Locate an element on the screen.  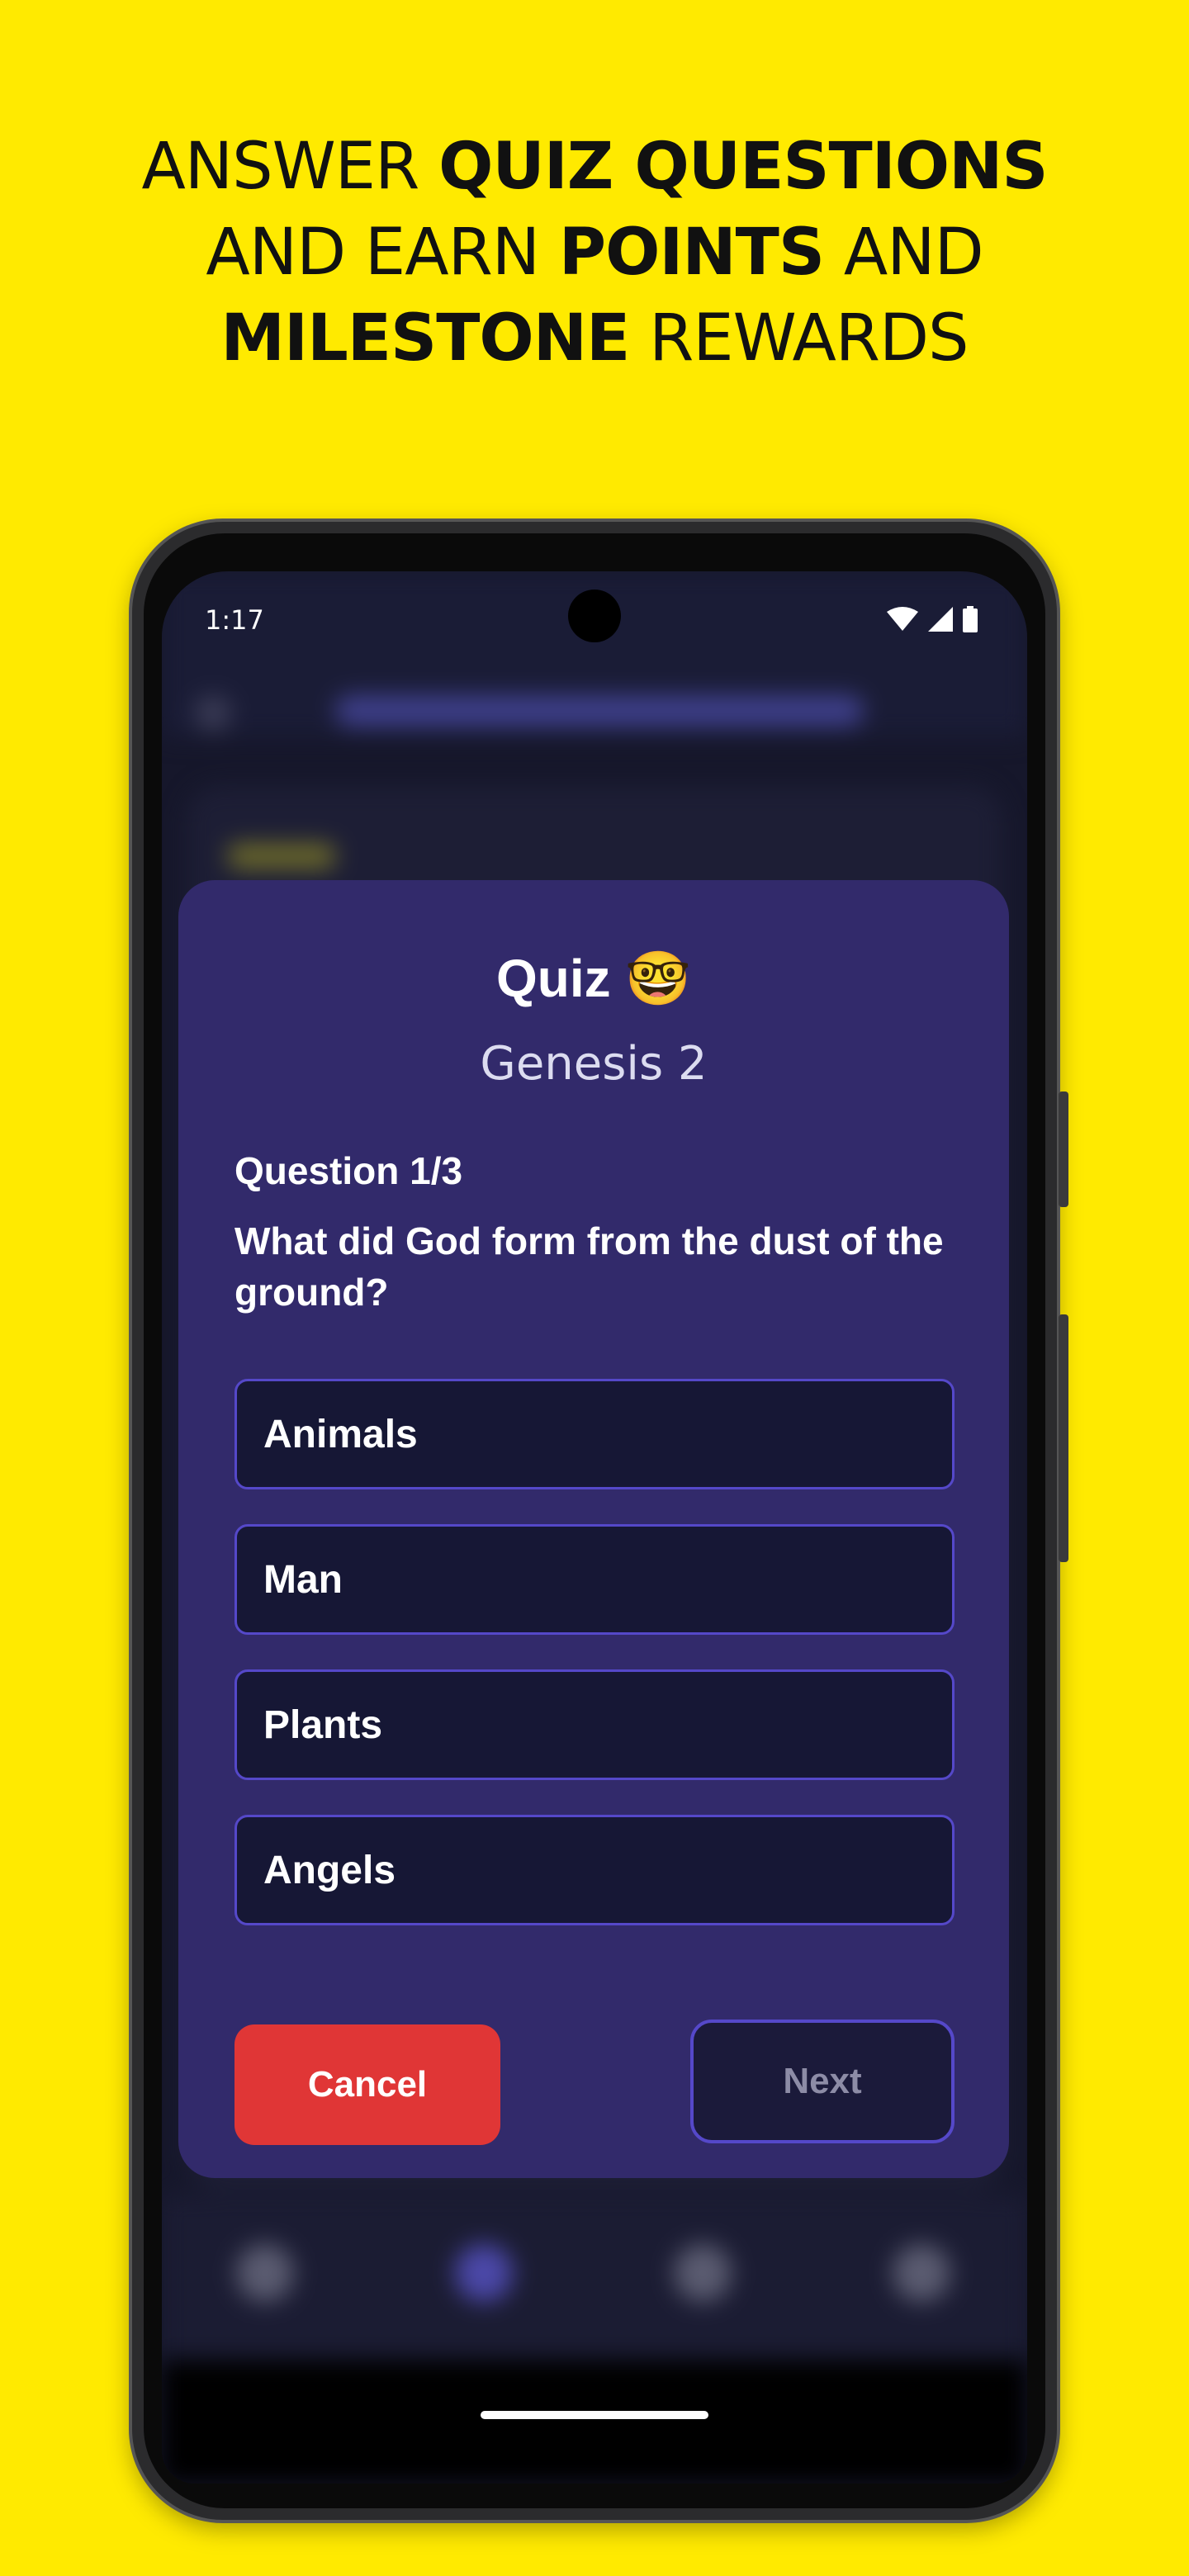
headline-text: AND EARN is located at coordinates (382, 252).